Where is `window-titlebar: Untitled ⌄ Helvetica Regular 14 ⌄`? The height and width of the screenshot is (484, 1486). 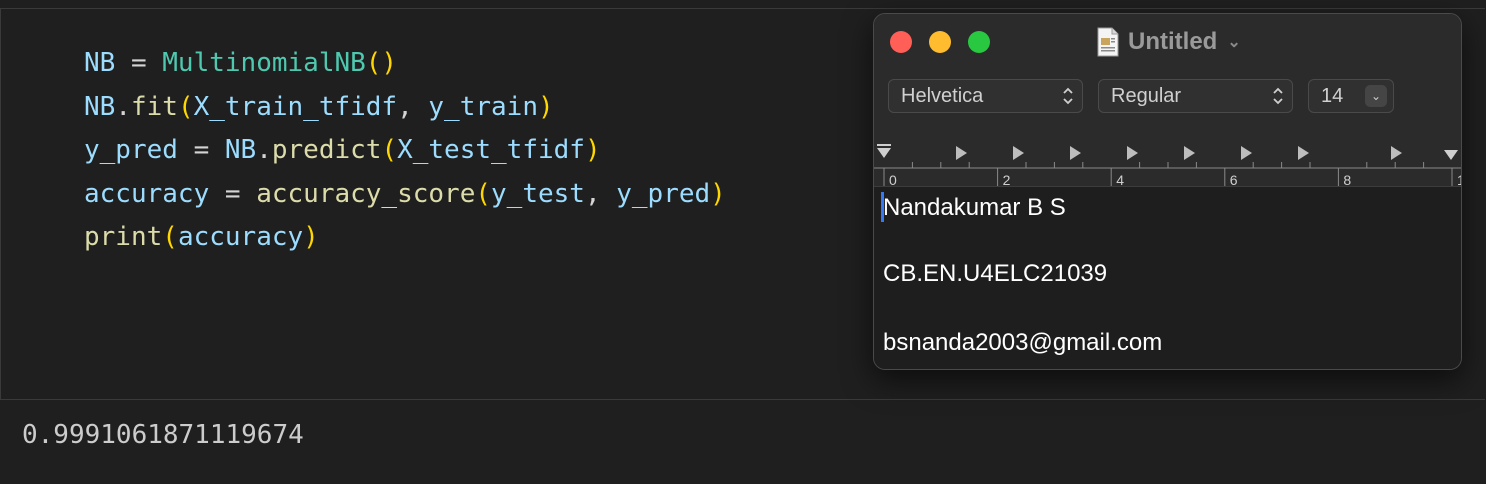 window-titlebar: Untitled ⌄ Helvetica Regular 14 ⌄ is located at coordinates (1167, 76).